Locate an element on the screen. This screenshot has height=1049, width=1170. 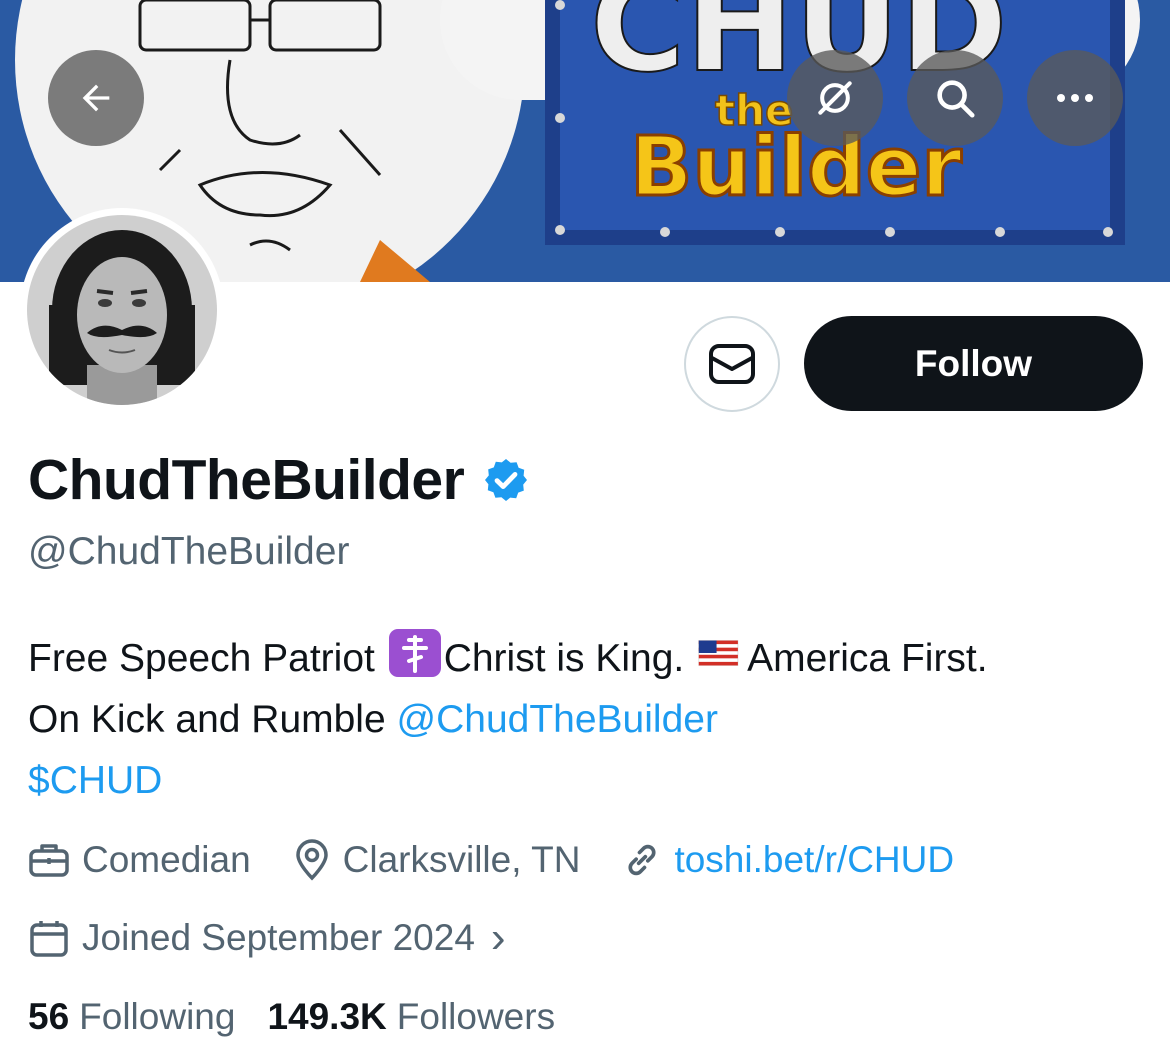
search-icon is located at coordinates (956, 99).